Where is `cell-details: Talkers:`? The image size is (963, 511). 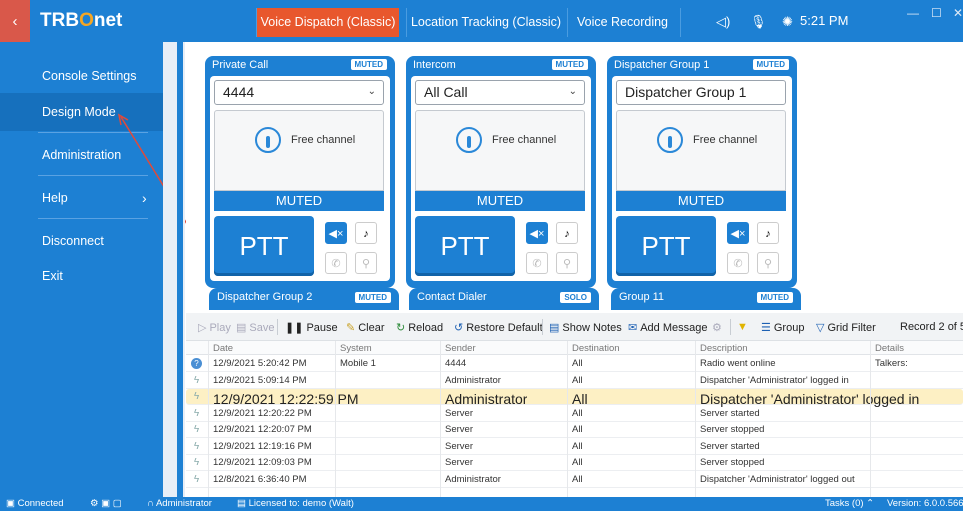
cell-details: Talkers: is located at coordinates (891, 363).